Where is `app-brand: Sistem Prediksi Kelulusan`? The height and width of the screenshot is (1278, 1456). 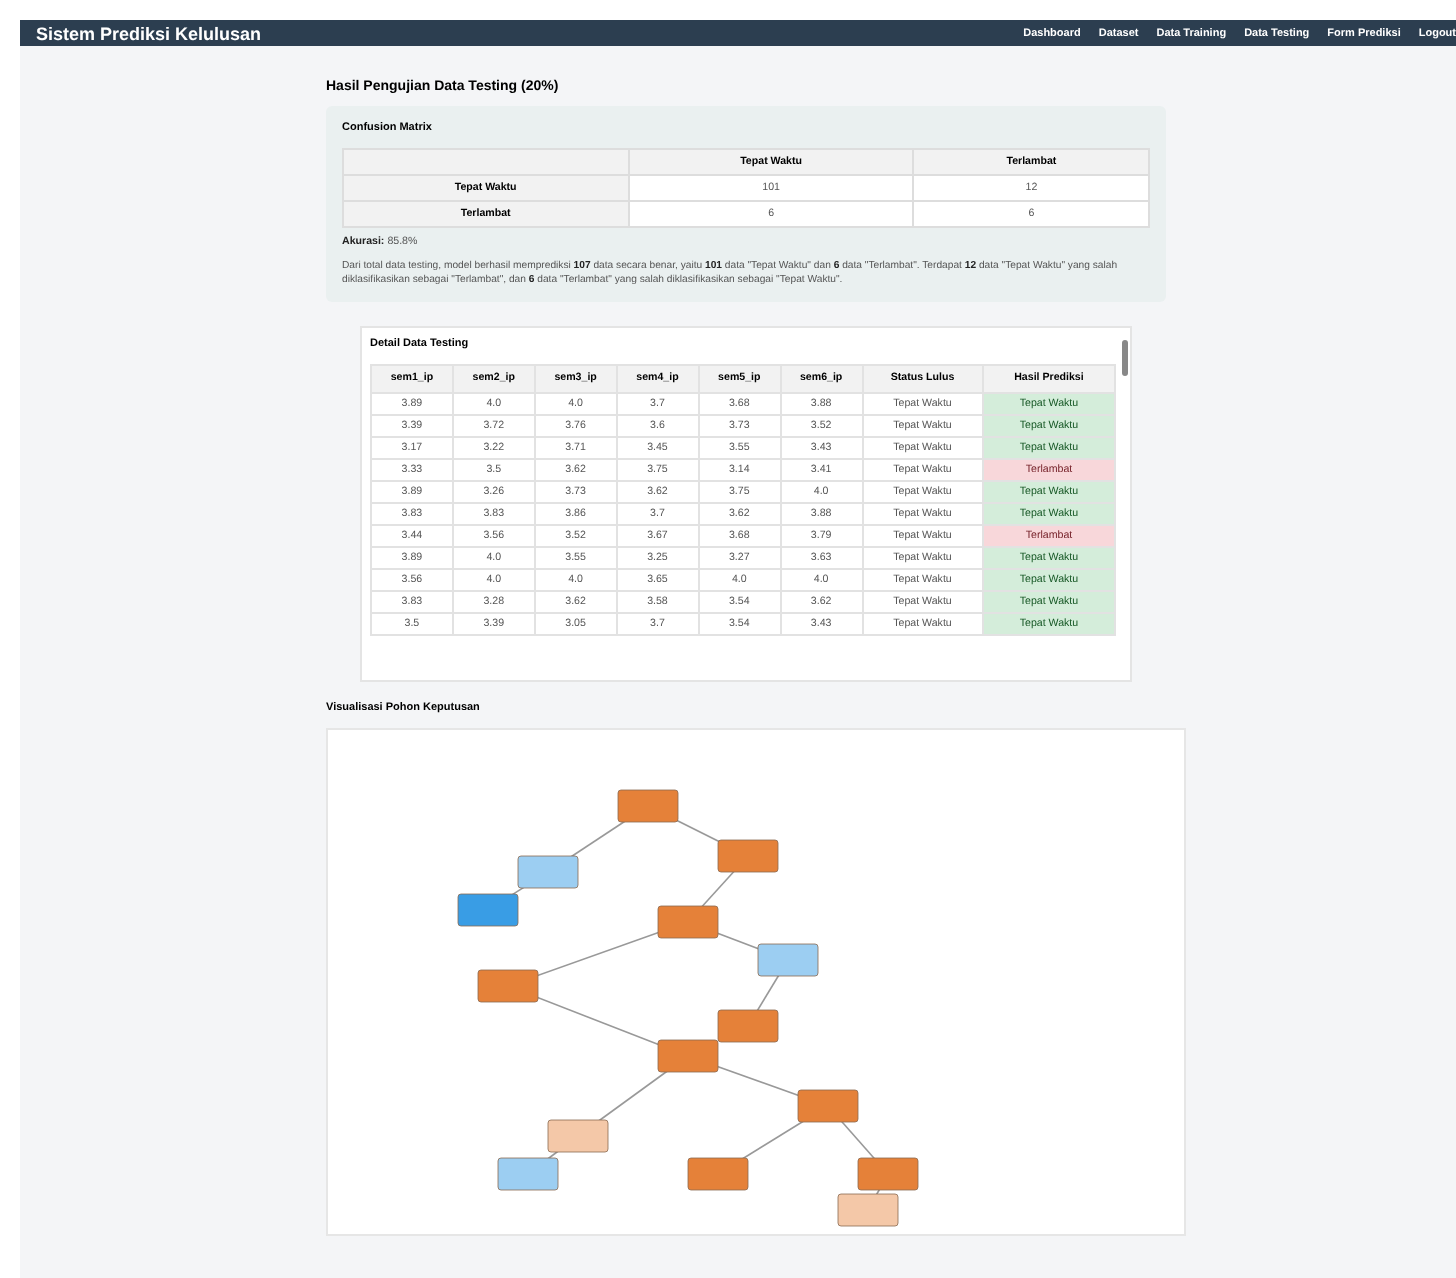
app-brand: Sistem Prediksi Kelulusan is located at coordinates (149, 33).